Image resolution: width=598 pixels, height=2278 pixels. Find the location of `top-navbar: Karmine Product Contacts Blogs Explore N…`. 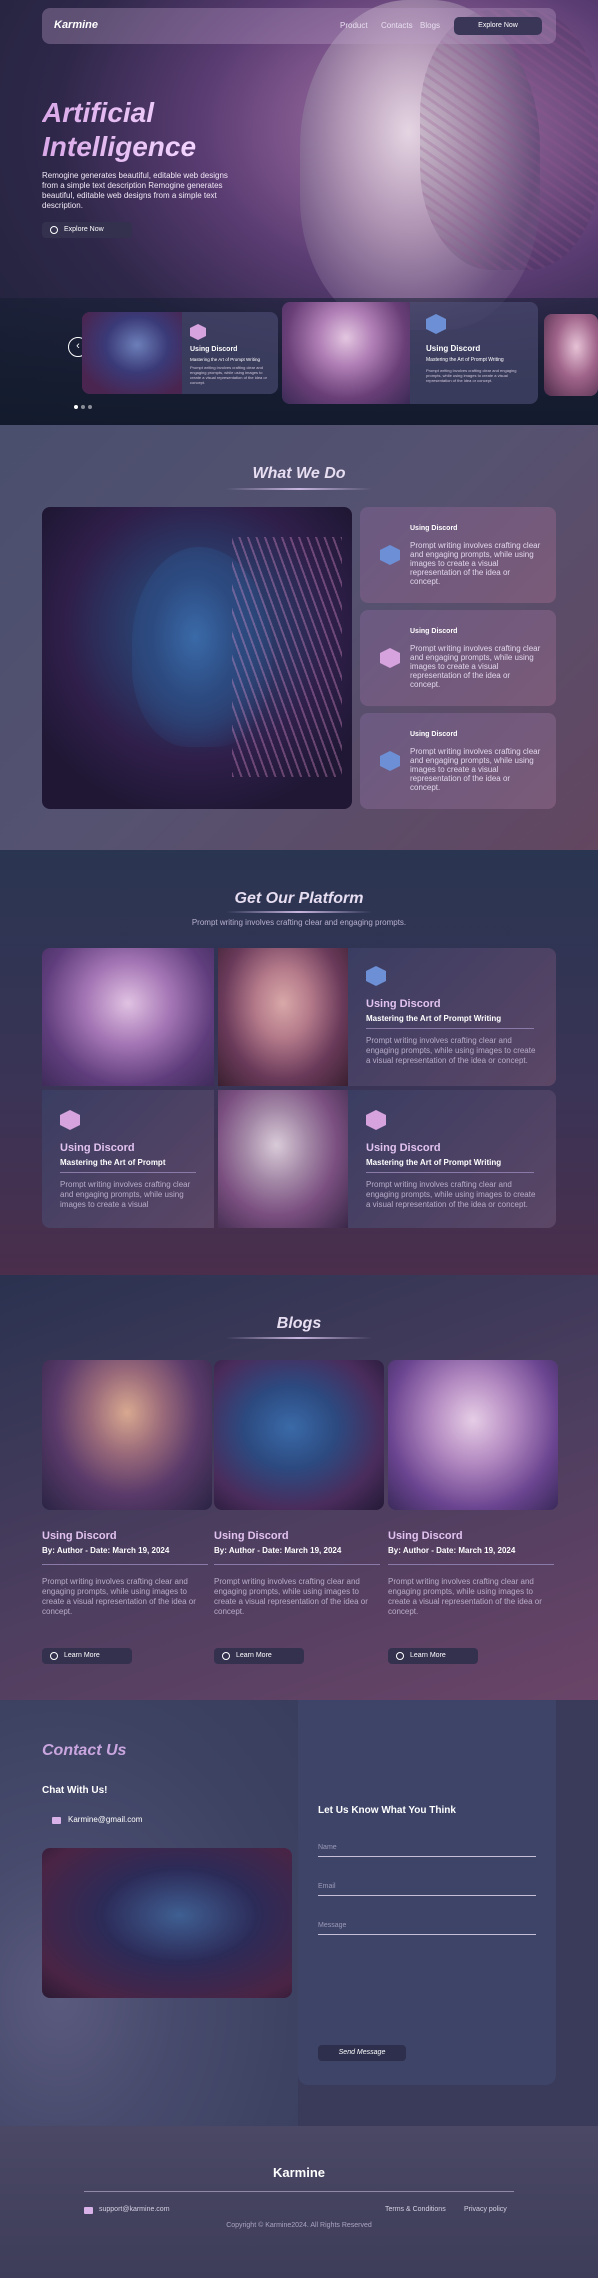

top-navbar: Karmine Product Contacts Blogs Explore N… is located at coordinates (299, 26).